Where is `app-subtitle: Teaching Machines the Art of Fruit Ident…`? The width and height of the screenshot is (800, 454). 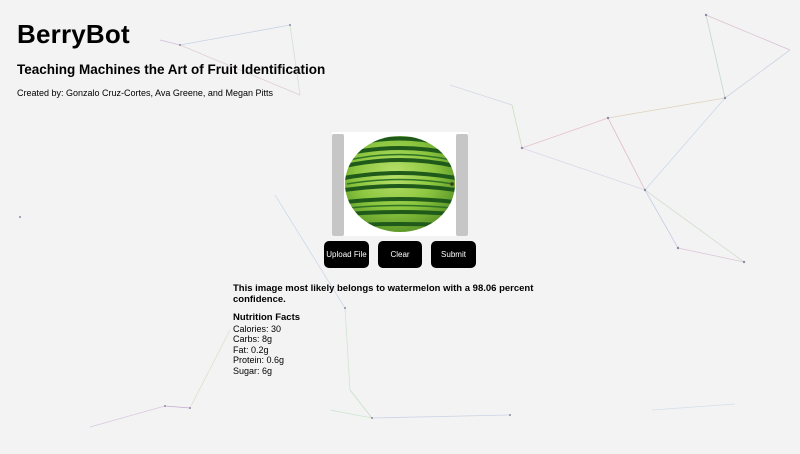
app-subtitle: Teaching Machines the Art of Fruit Ident… is located at coordinates (171, 69).